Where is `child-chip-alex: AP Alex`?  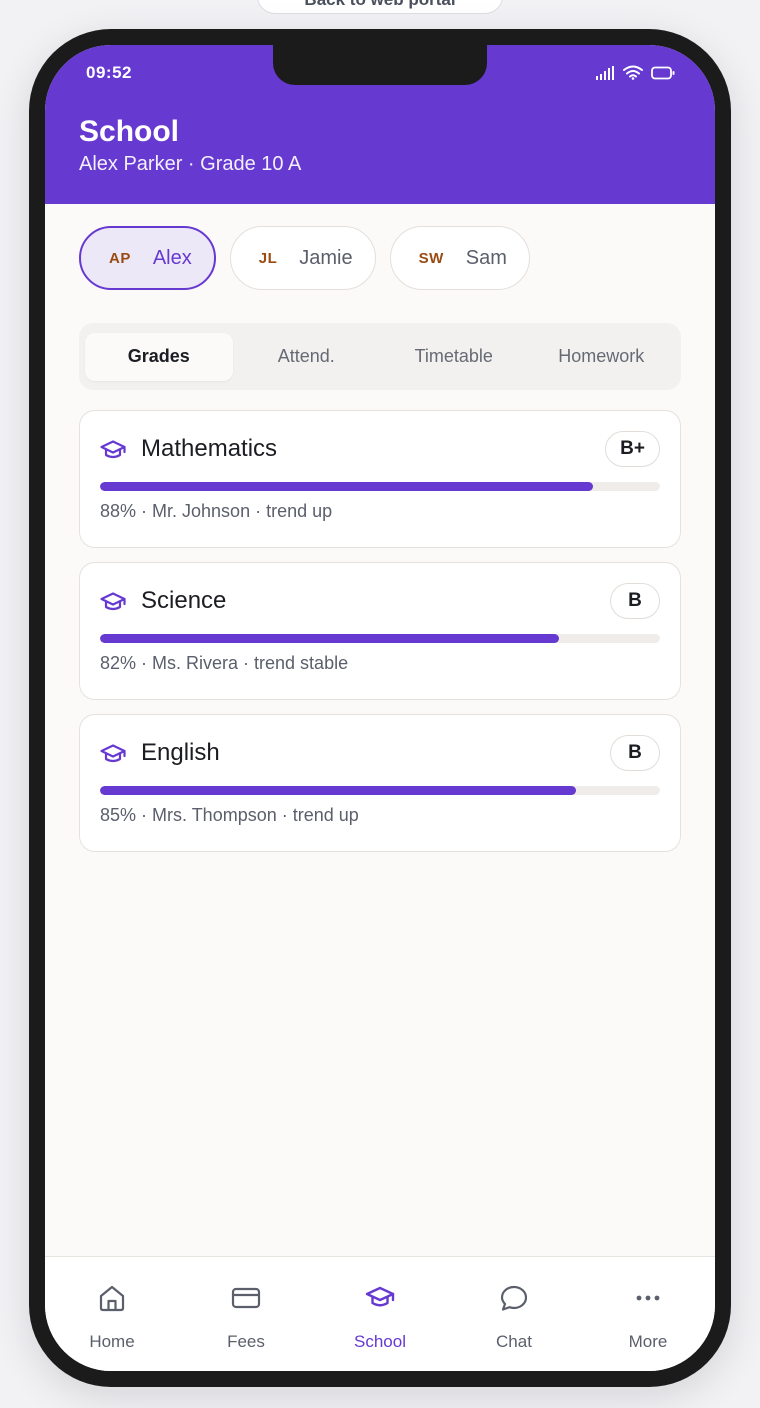 child-chip-alex: AP Alex is located at coordinates (147, 258).